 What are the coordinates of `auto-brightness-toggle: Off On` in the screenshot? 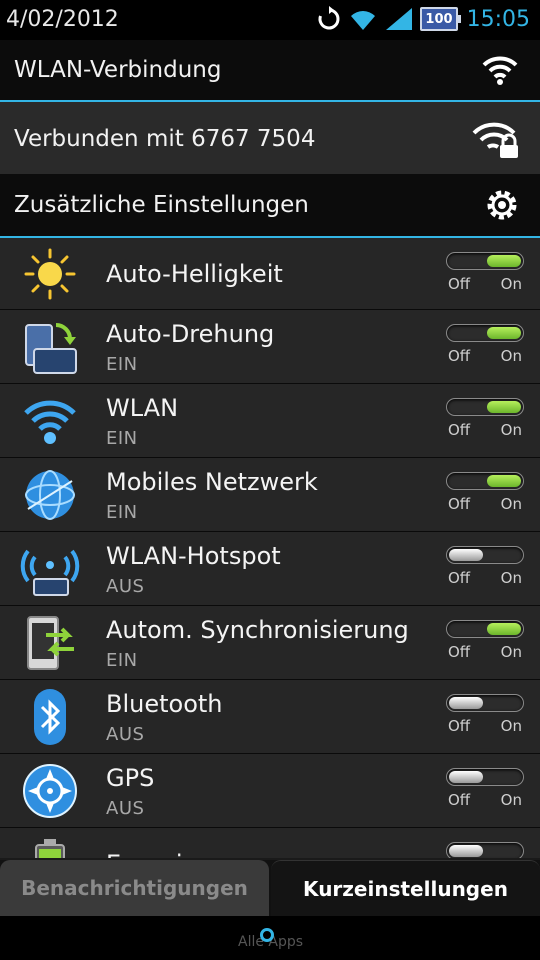 It's located at (485, 272).